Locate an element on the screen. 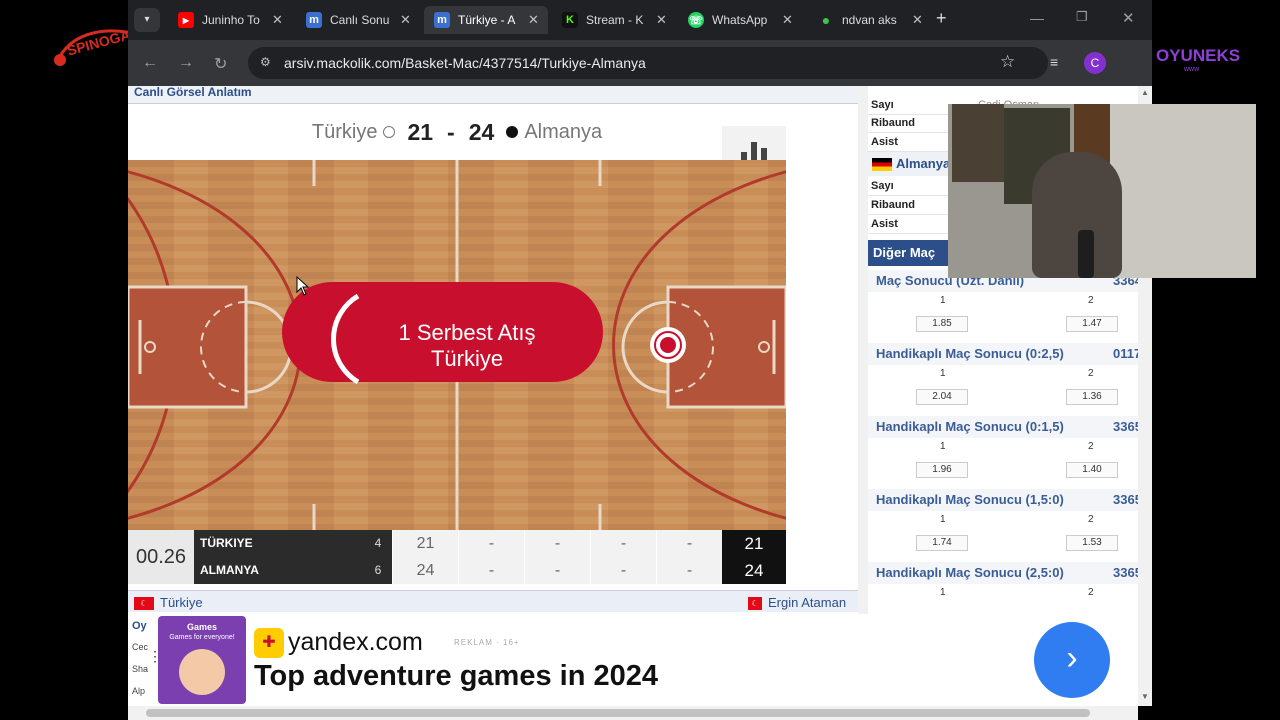  game-character-icon is located at coordinates (202, 672).